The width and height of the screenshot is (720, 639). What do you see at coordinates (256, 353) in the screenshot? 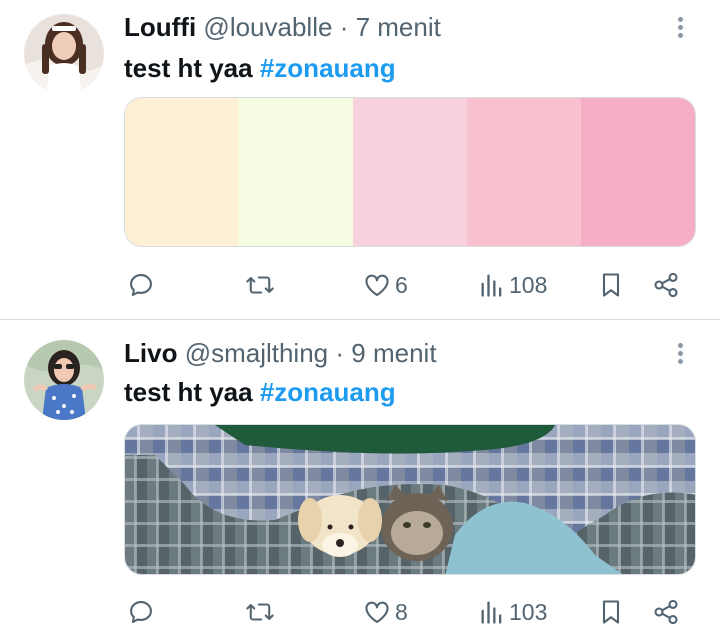
I see `user-handle: @smajlthing` at bounding box center [256, 353].